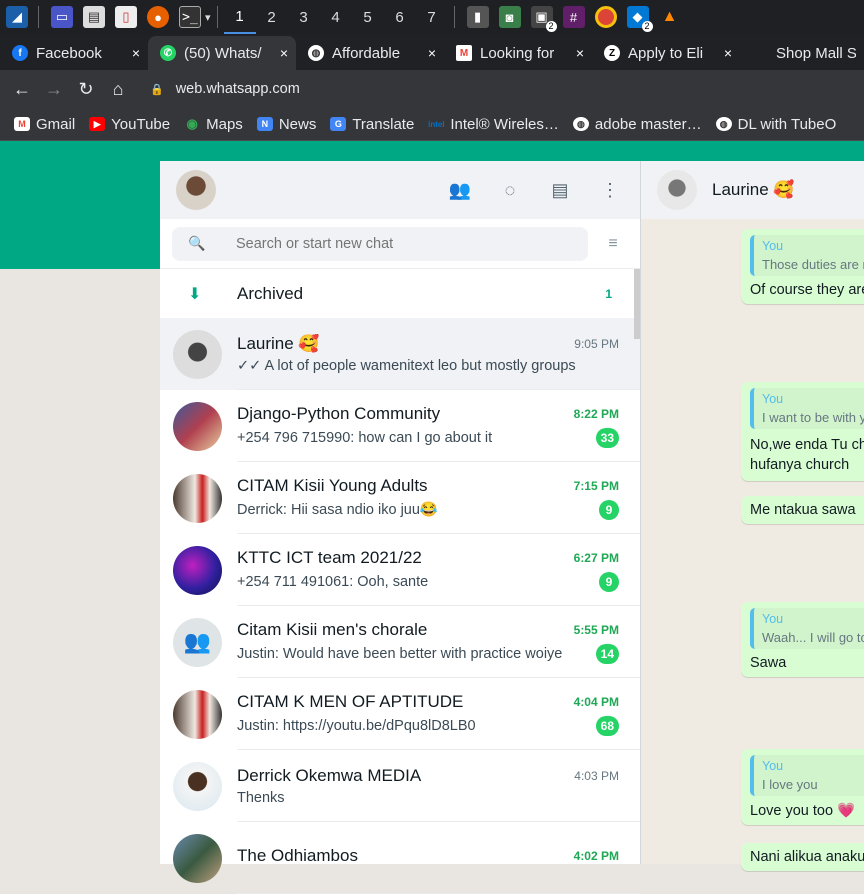 This screenshot has width=864, height=894. I want to click on quoted-message: You I want to be with y, so click(807, 408).